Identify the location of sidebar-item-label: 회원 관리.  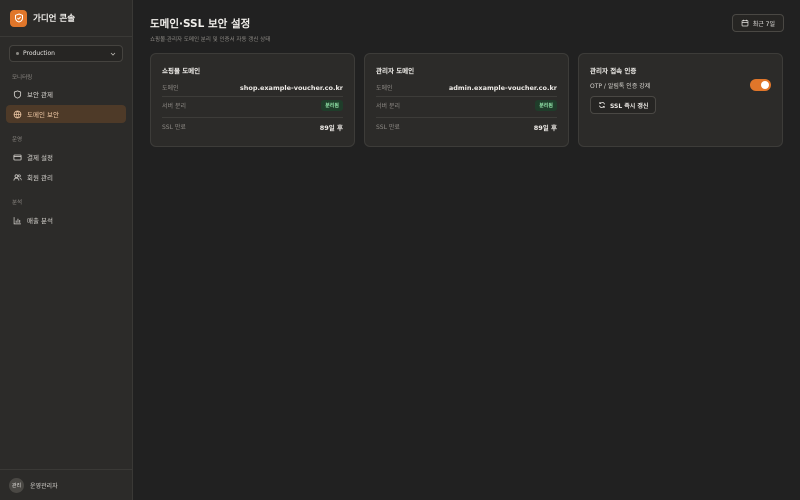
(40, 178).